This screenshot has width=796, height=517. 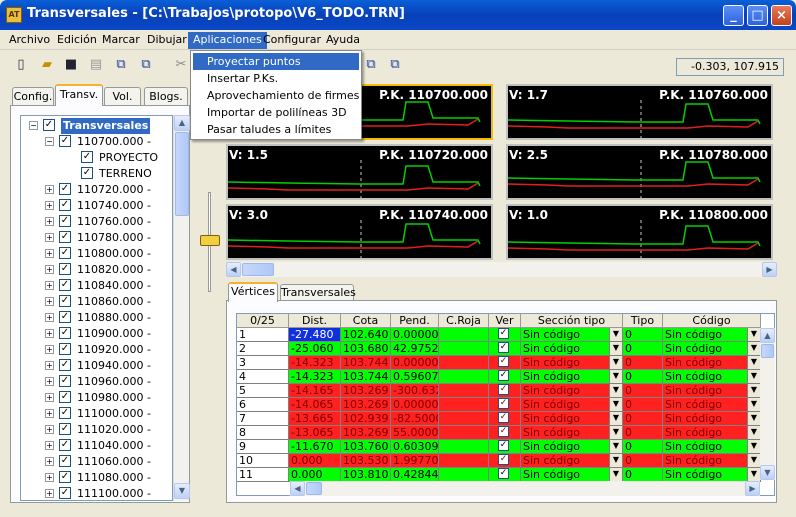 I want to click on zoom-slider-thumb, so click(x=210, y=240).